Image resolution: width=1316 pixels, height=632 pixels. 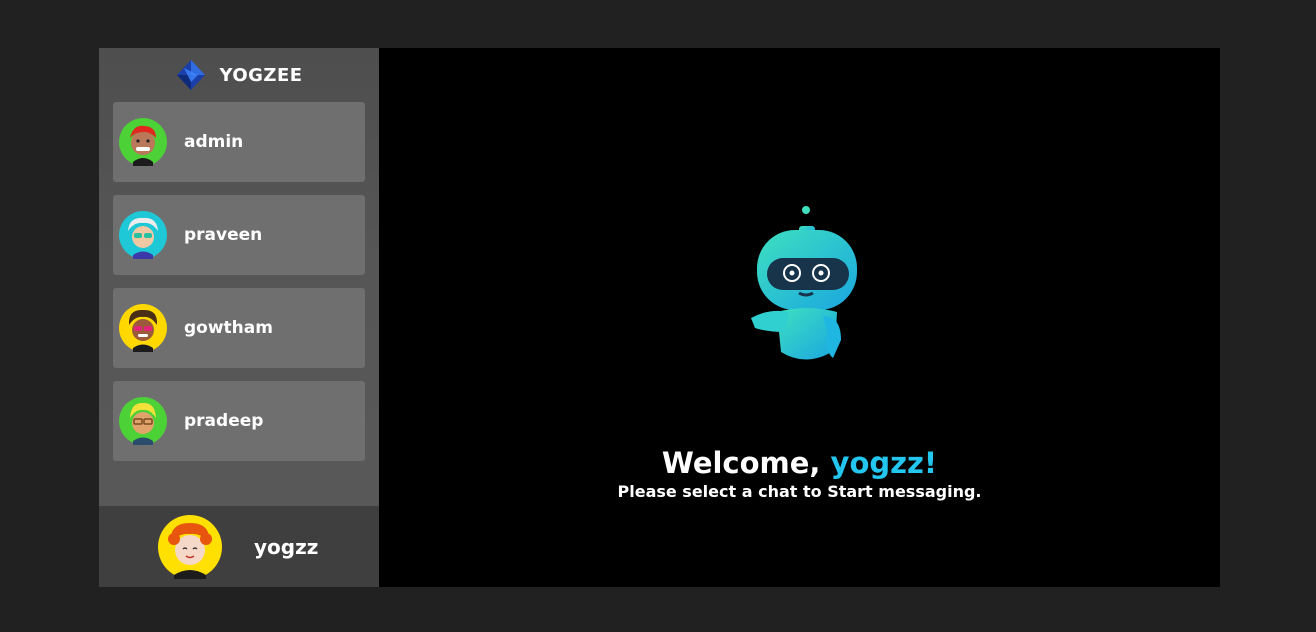 I want to click on contact-name: gowtham, so click(x=228, y=328).